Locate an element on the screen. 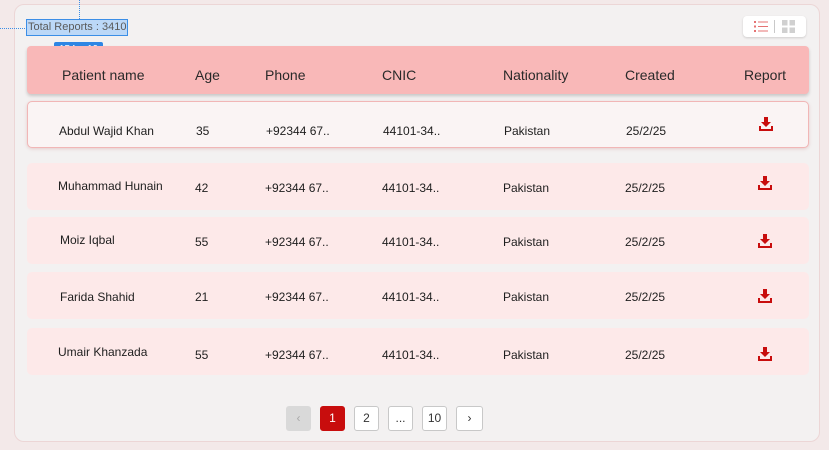  guide-line-horizontal is located at coordinates (13, 28).